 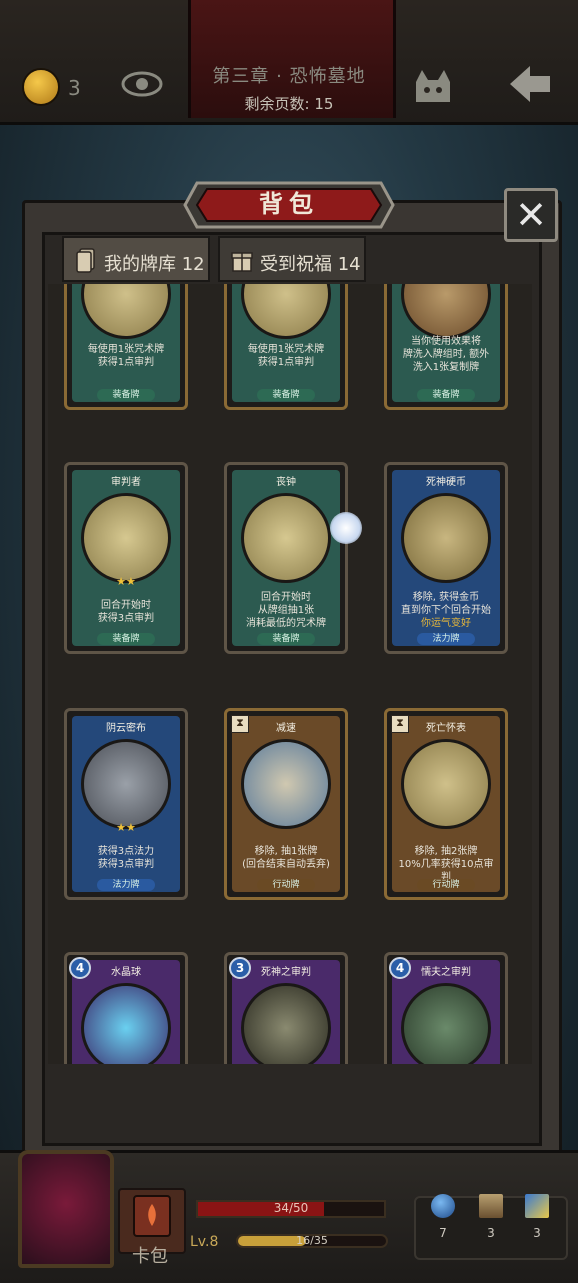 What do you see at coordinates (286, 538) in the screenshot?
I see `bell-art` at bounding box center [286, 538].